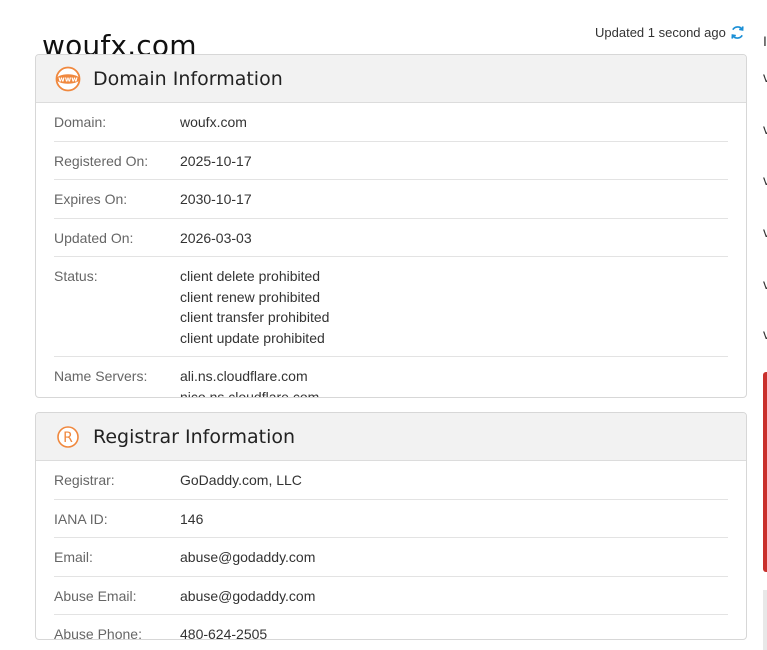  Describe the element at coordinates (252, 337) in the screenshot. I see `row-value-line: client update prohibited` at that location.